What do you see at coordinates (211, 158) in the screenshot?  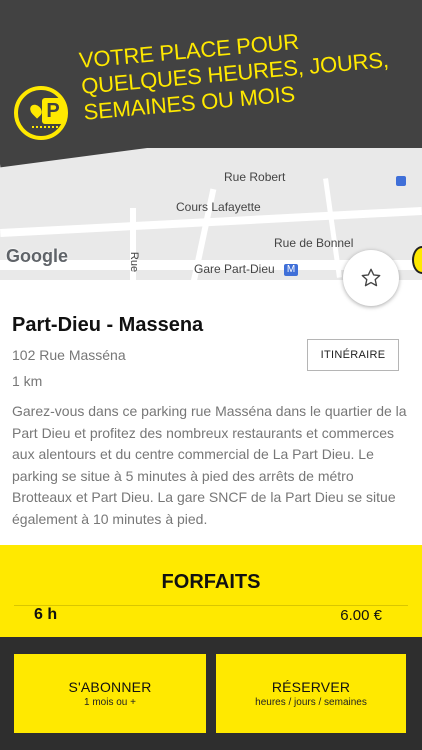 I see `banner-diagonal-edge` at bounding box center [211, 158].